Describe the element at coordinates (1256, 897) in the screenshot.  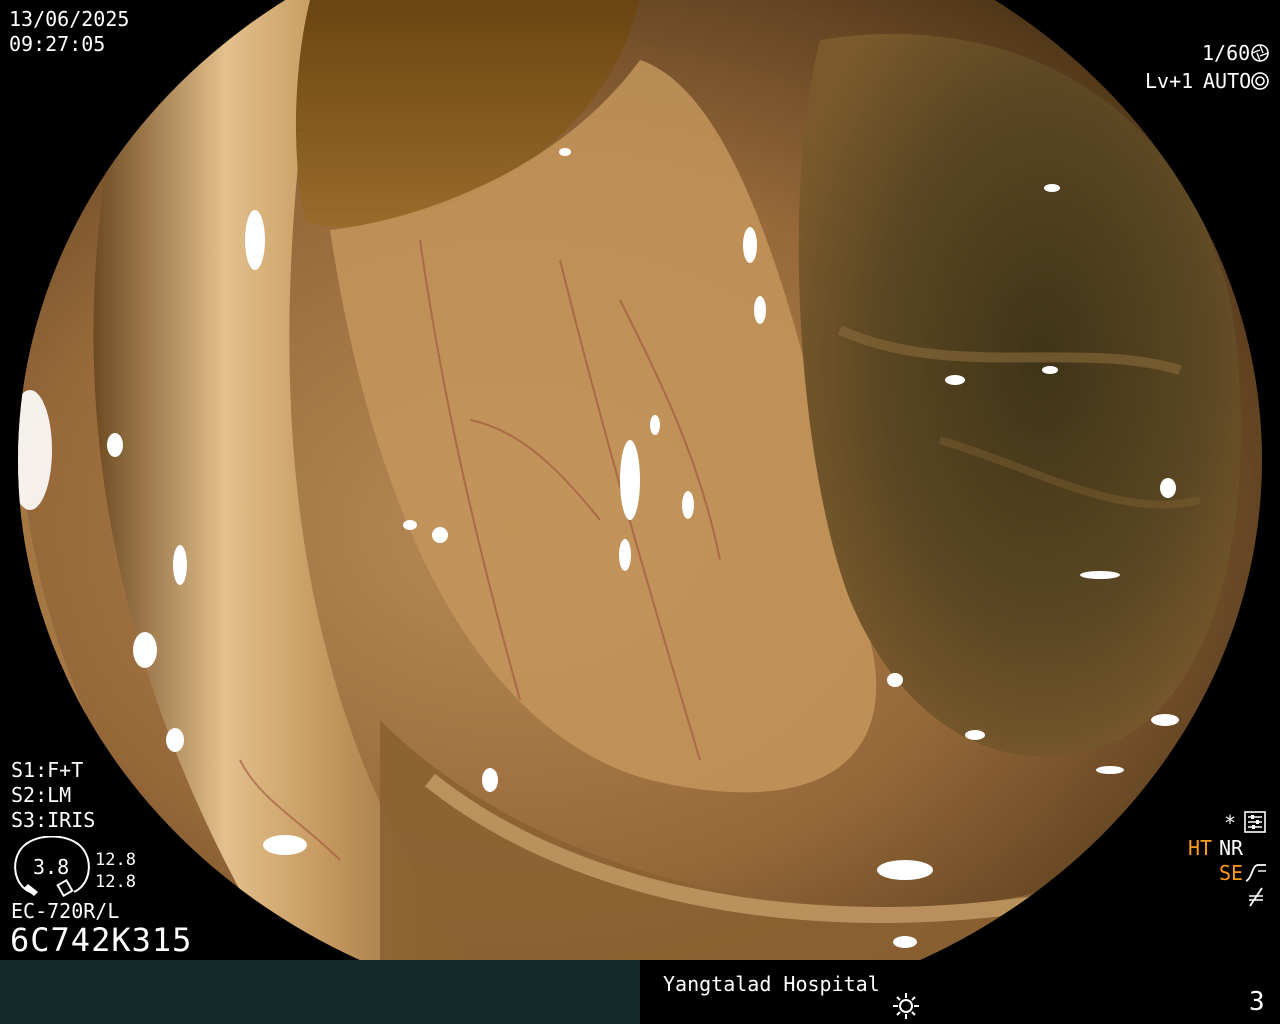
I see `enhance-icon` at that location.